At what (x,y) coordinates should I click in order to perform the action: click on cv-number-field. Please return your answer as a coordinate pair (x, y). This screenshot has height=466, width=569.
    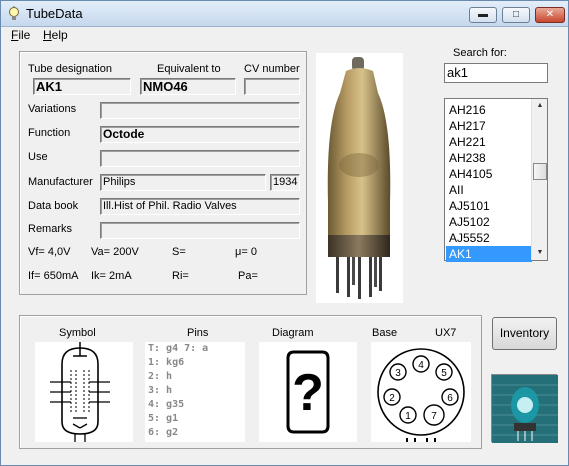
    Looking at the image, I should click on (272, 86).